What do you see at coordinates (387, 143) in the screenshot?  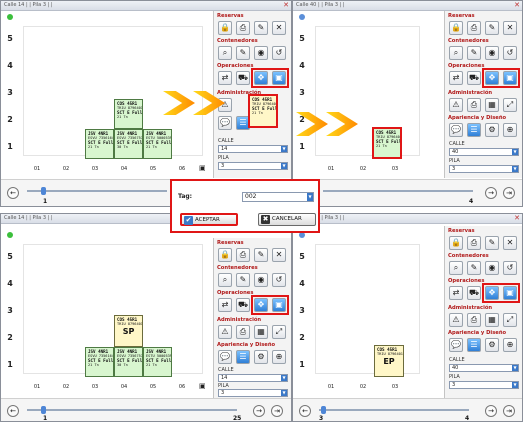 I see `container-moved: COS 45R1 TRIU 8796401 SCT E Full 21 Tn` at bounding box center [387, 143].